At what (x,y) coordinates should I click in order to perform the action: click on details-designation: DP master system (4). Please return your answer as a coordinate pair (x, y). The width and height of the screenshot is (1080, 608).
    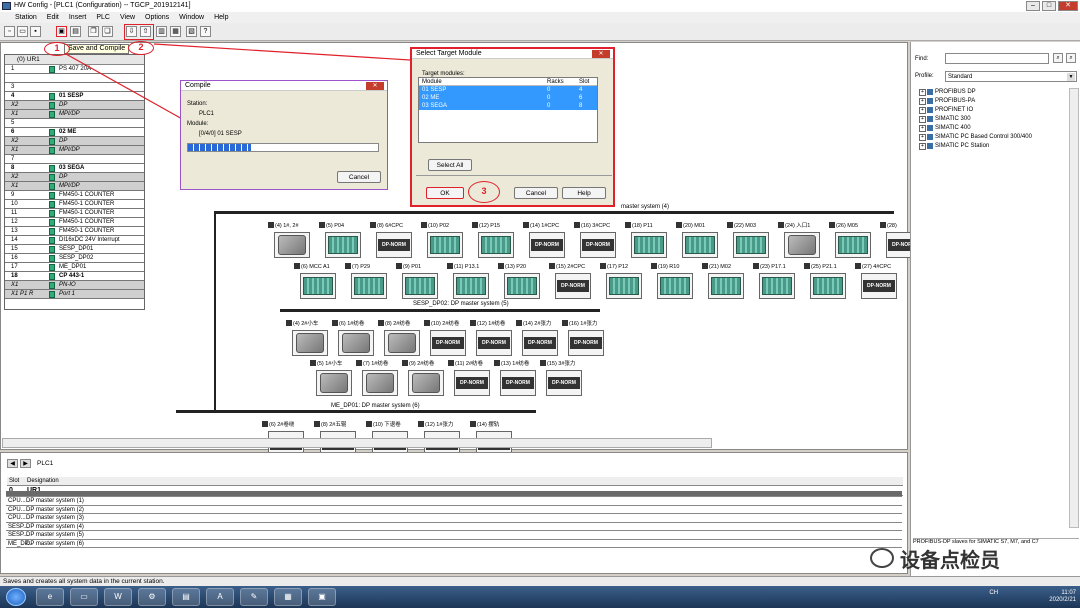
    Looking at the image, I should click on (55, 526).